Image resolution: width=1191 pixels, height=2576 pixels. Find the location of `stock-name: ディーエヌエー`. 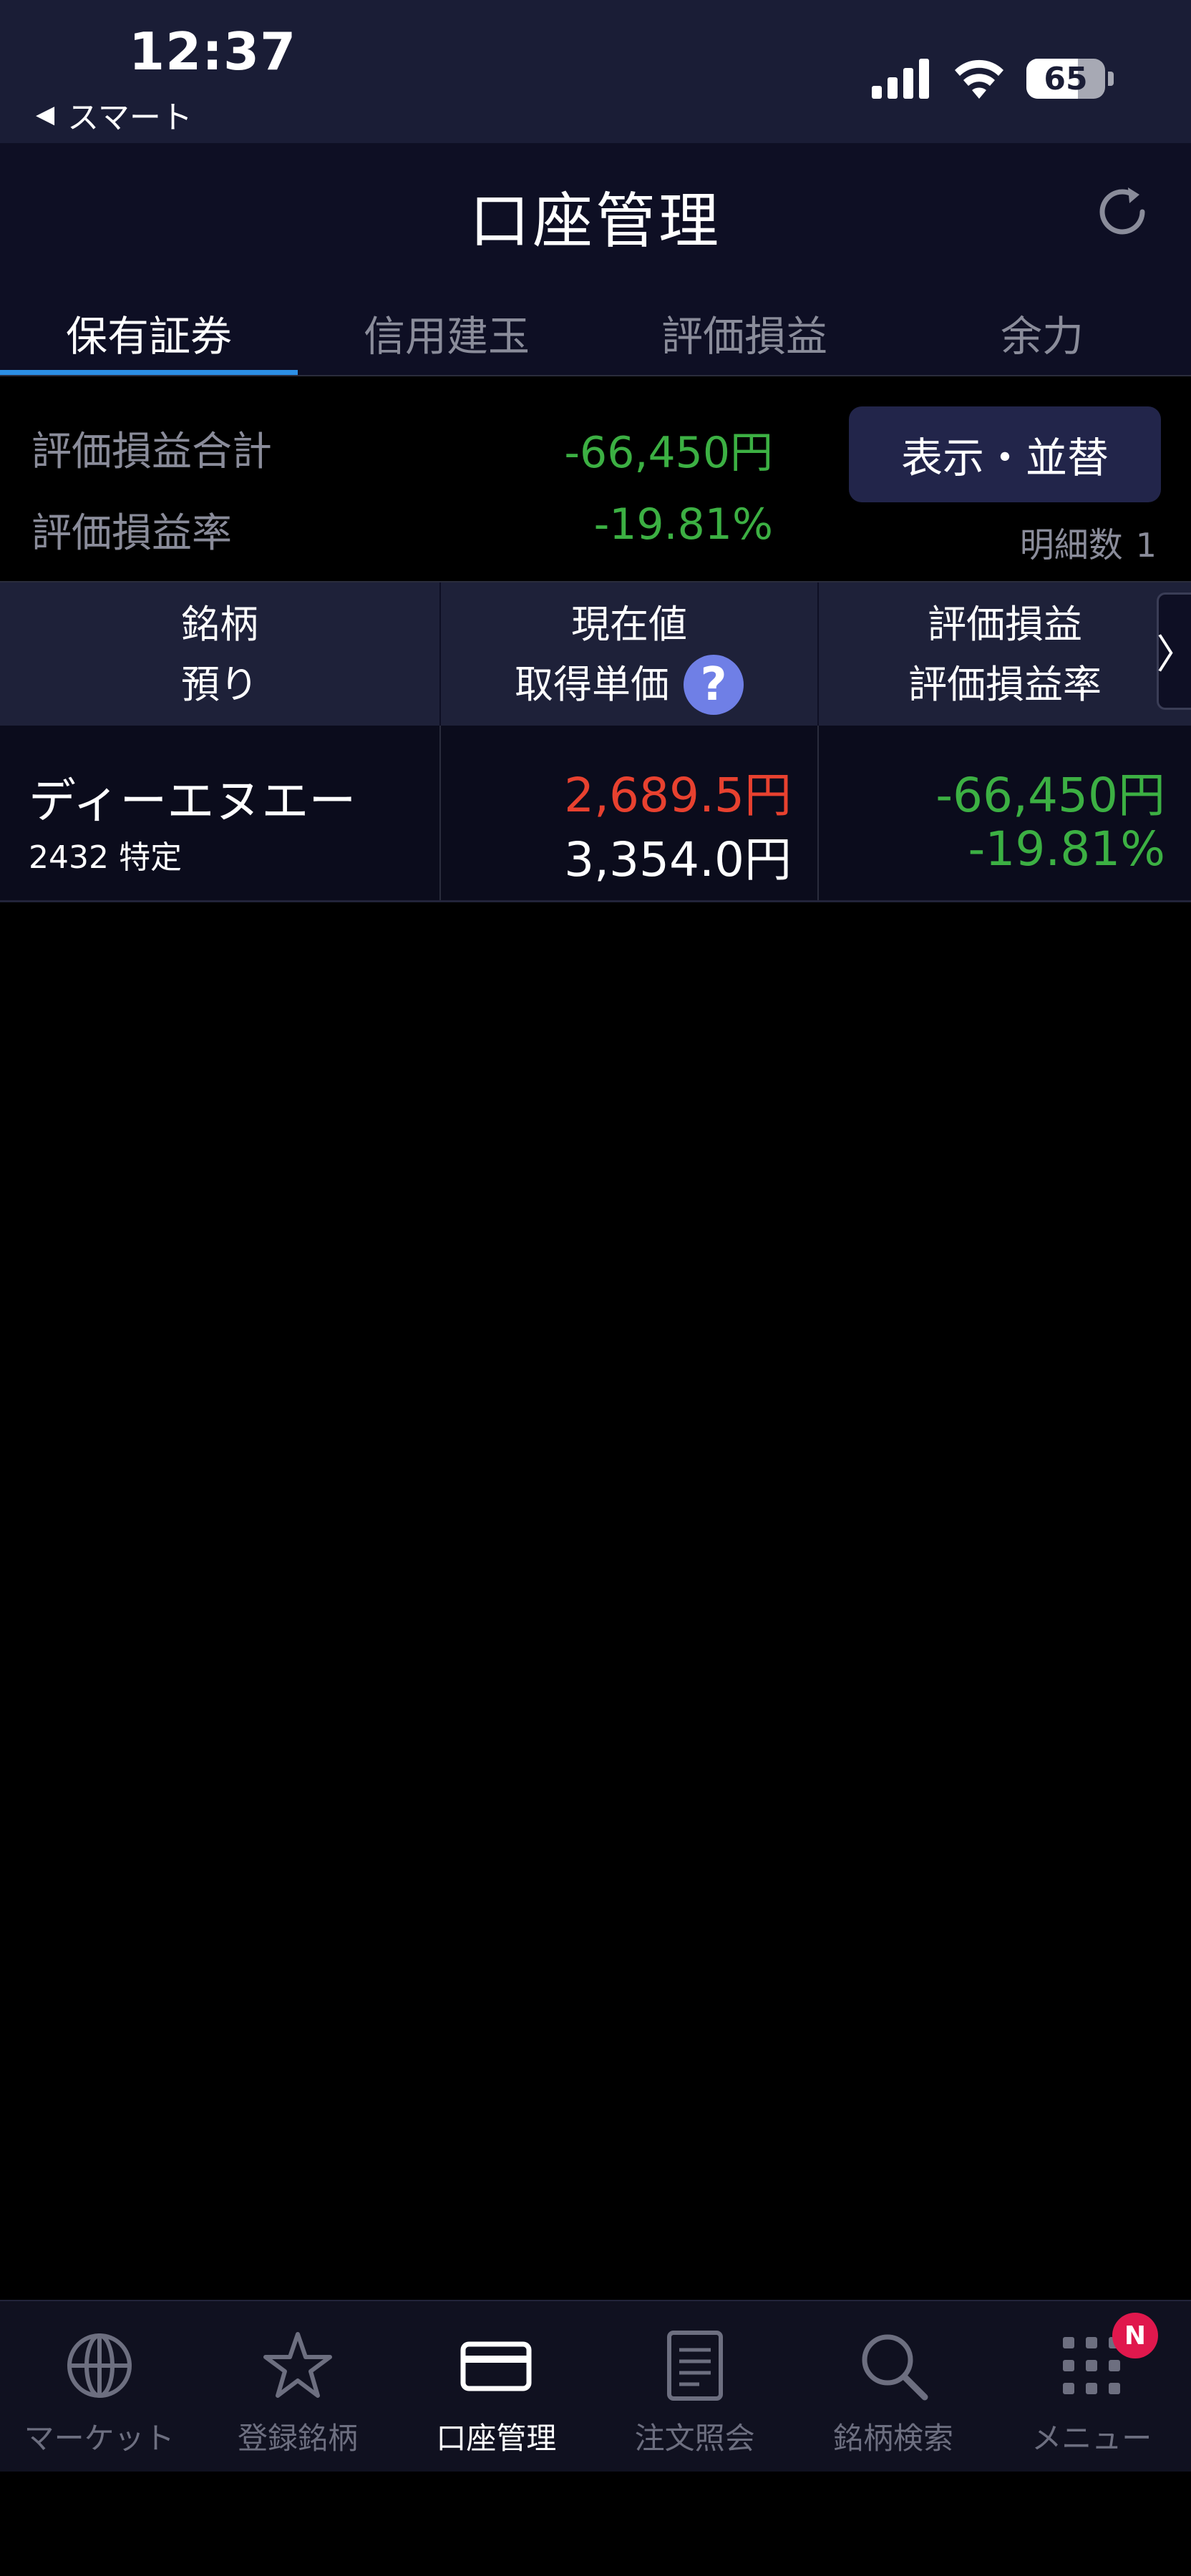

stock-name: ディーエヌエー is located at coordinates (192, 801).